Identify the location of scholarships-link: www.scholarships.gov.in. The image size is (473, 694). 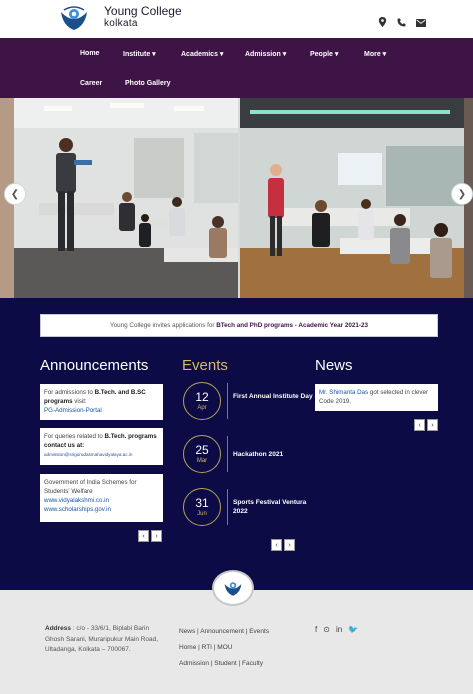
(101, 509).